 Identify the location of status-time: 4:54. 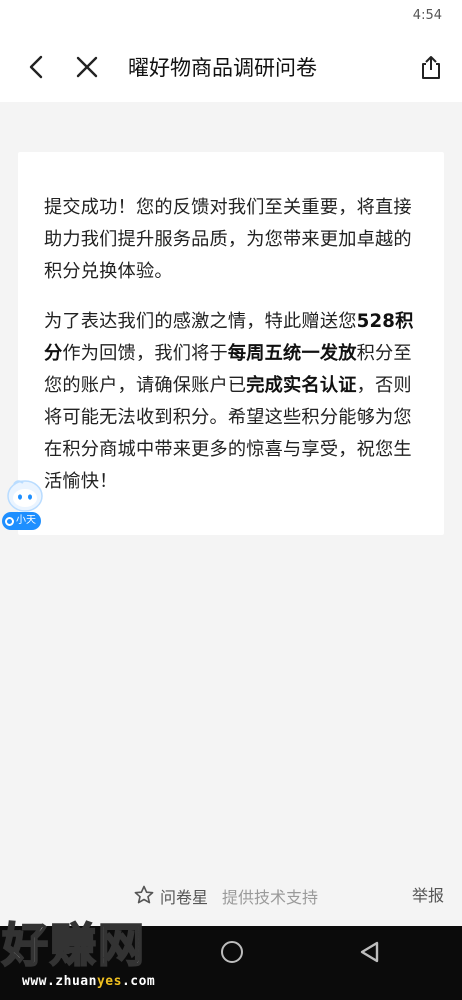
(427, 15).